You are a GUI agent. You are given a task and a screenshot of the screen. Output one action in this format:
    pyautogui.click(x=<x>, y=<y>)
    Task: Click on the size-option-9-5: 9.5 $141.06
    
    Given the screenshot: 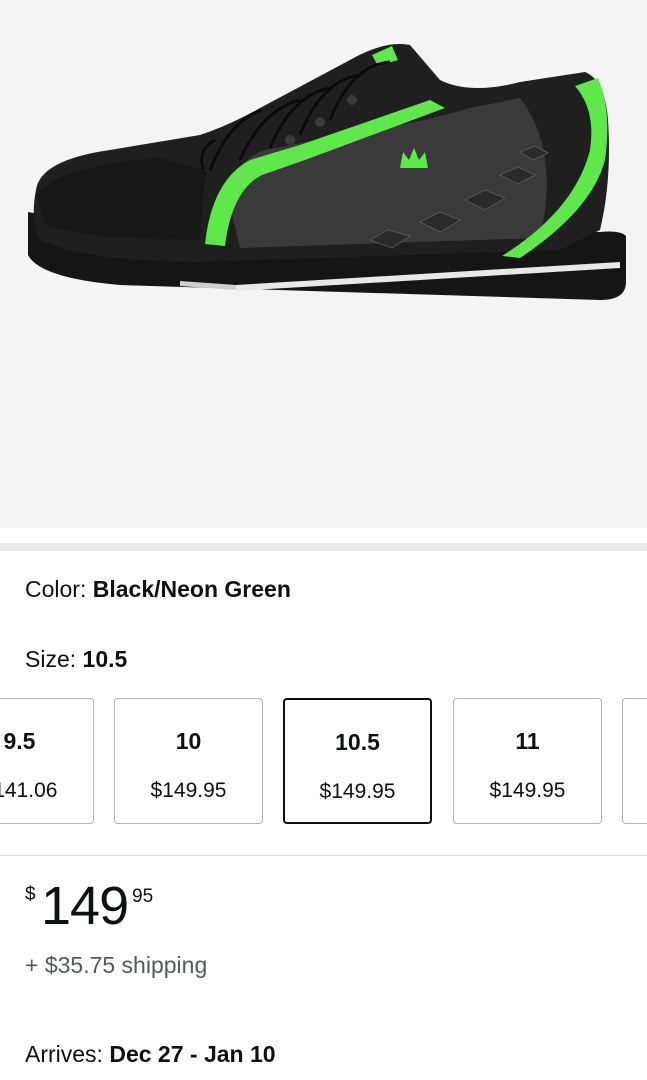 What is the action you would take?
    pyautogui.click(x=47, y=761)
    